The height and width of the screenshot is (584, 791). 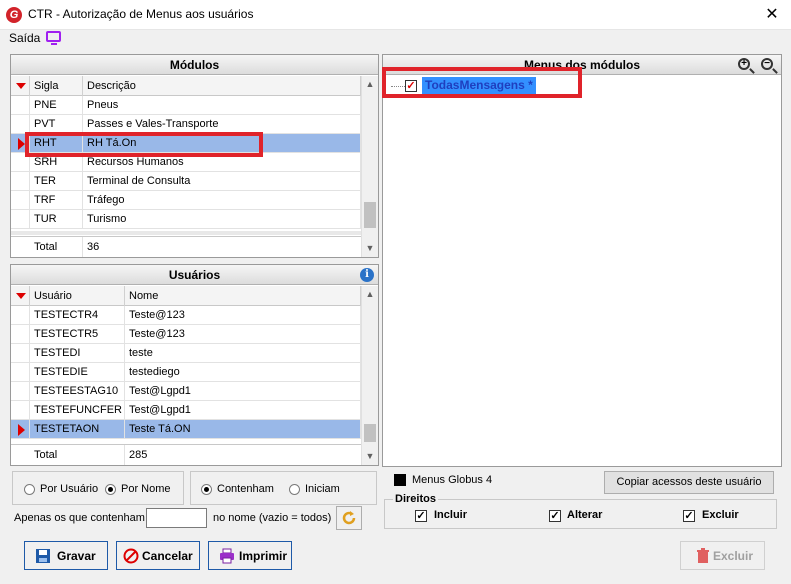 What do you see at coordinates (421, 516) in the screenshot?
I see `incluir-checkbox: ✓` at bounding box center [421, 516].